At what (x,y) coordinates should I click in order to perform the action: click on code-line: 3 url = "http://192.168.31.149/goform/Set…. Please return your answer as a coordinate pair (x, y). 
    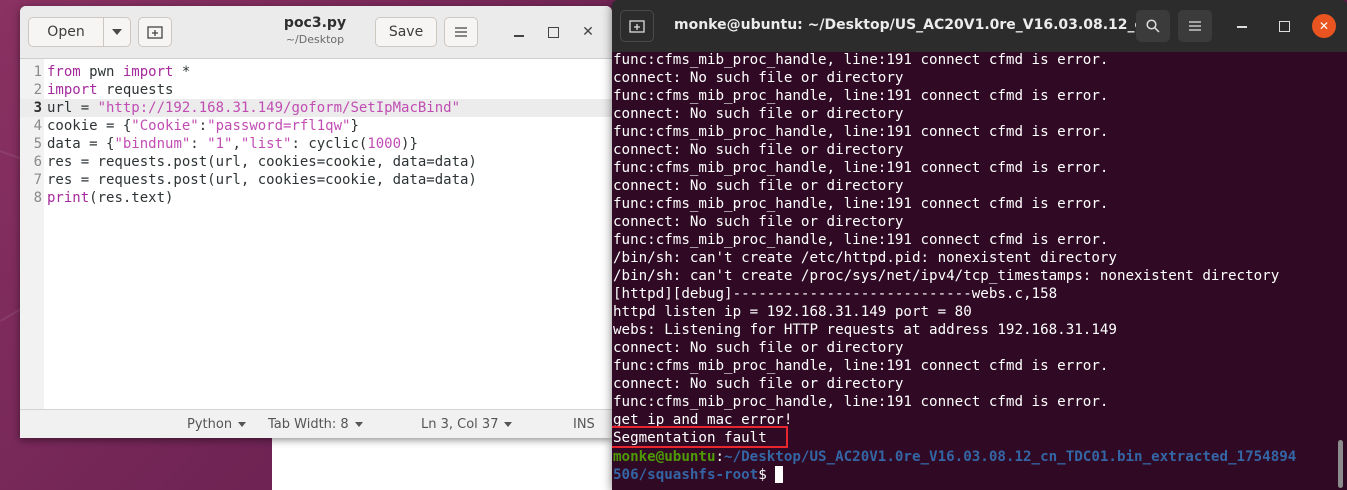
    Looking at the image, I should click on (316, 108).